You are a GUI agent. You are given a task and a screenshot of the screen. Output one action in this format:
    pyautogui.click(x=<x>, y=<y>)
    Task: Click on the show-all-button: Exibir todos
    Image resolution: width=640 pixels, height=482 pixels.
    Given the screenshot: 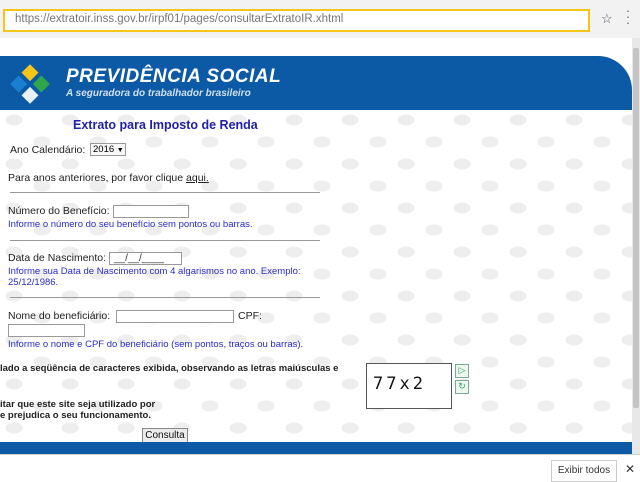 What is the action you would take?
    pyautogui.click(x=584, y=471)
    